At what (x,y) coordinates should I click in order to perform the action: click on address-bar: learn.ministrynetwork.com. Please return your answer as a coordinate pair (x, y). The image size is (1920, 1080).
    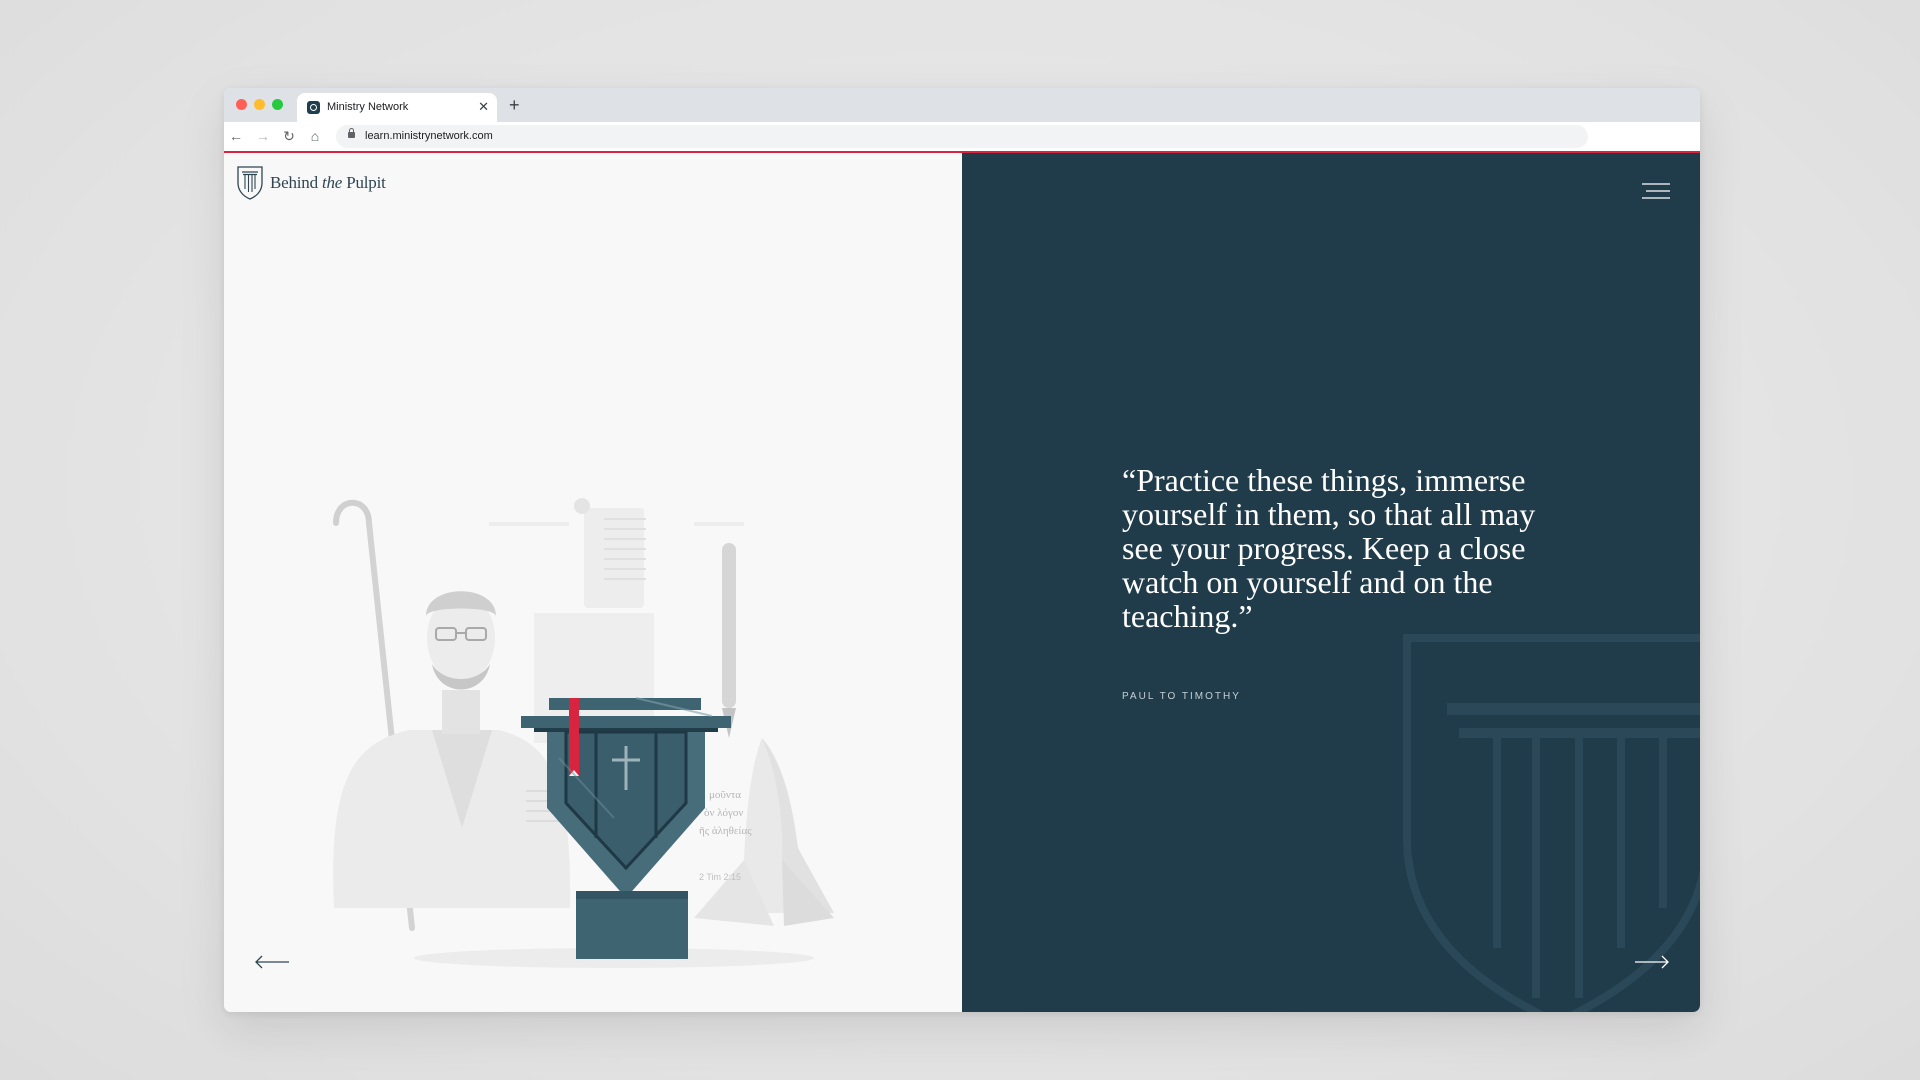
    Looking at the image, I should click on (962, 136).